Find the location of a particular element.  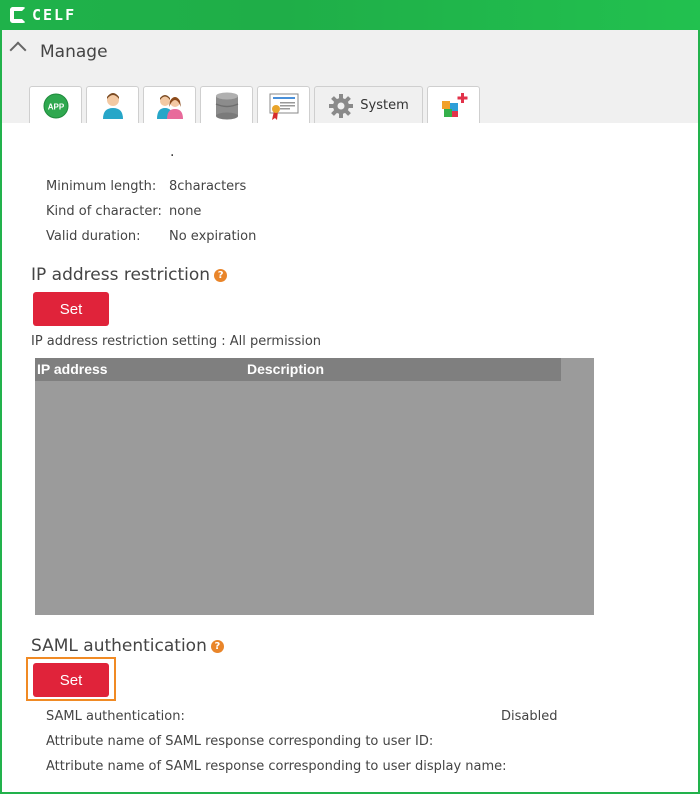

app-icon-label: APP is located at coordinates (55, 106).